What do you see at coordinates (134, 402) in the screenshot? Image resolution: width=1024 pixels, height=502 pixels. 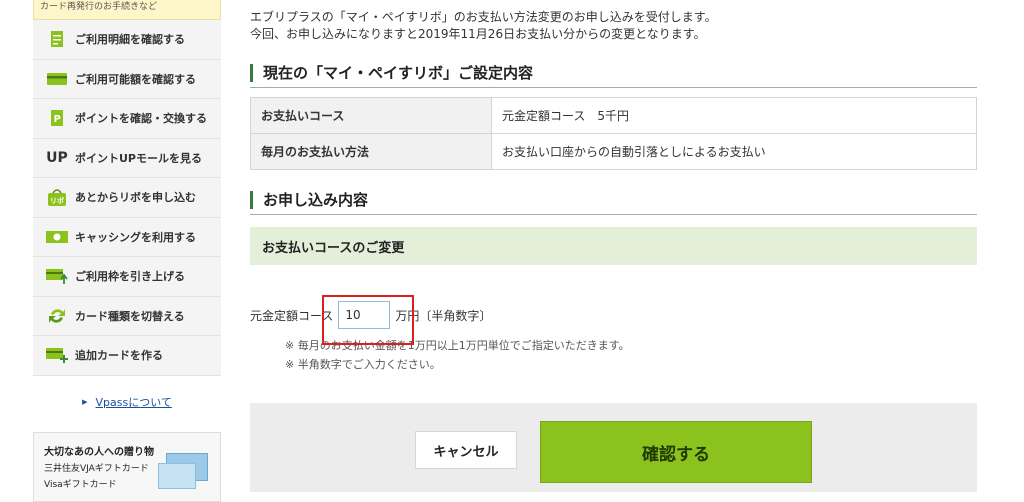 I see `vpass-link: Vpassについて` at bounding box center [134, 402].